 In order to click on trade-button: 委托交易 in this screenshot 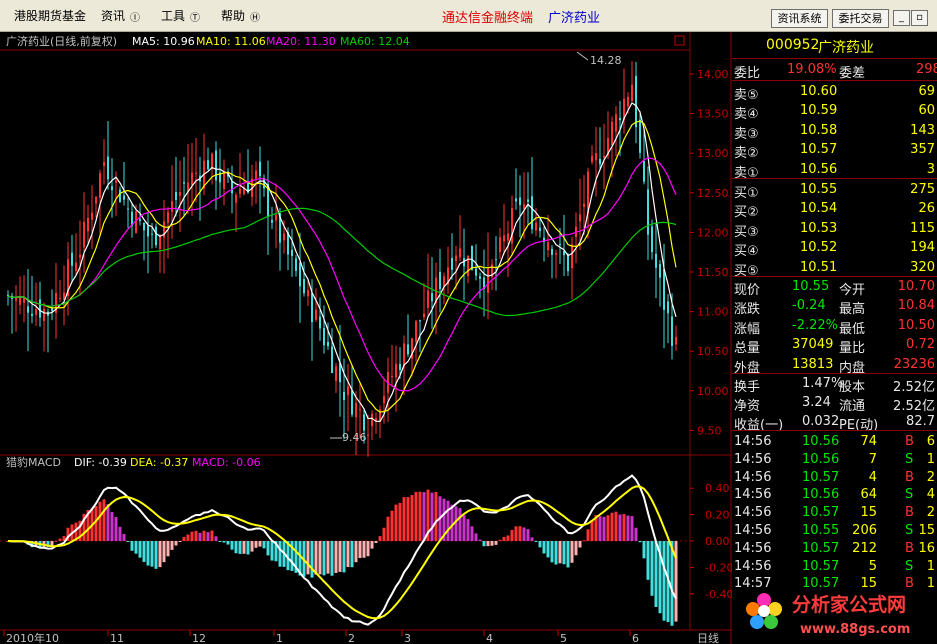, I will do `click(860, 18)`.